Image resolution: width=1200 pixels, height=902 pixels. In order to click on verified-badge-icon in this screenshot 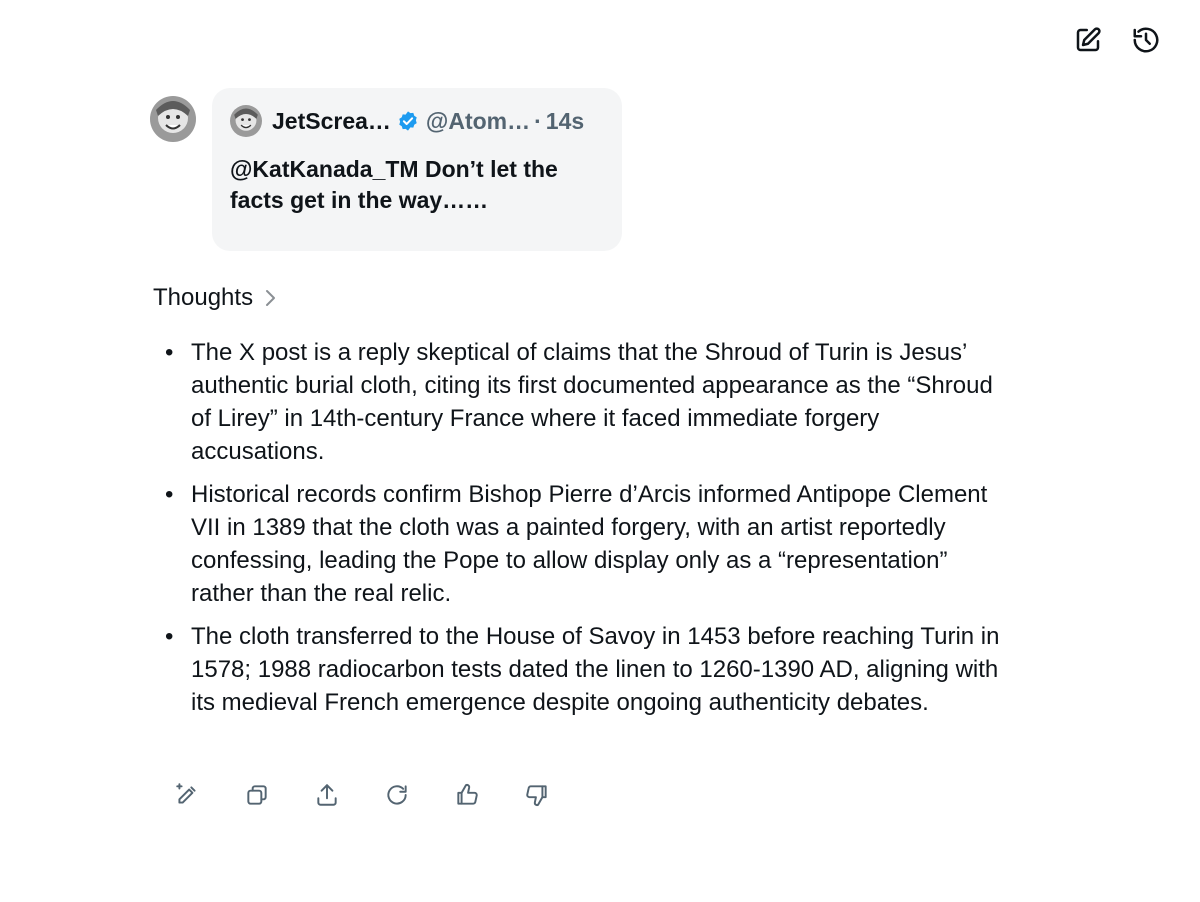, I will do `click(408, 121)`.